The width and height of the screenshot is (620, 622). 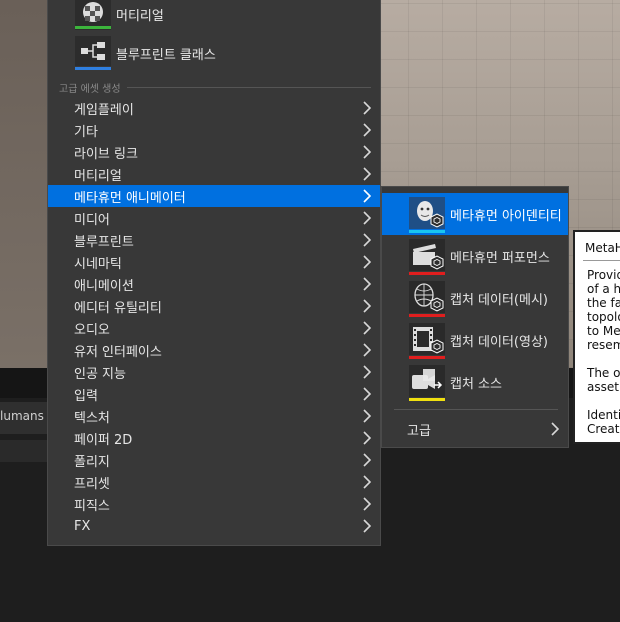 I want to click on submenu-item-capture-data-mesh: 캡처 데이터(메시), so click(x=475, y=298).